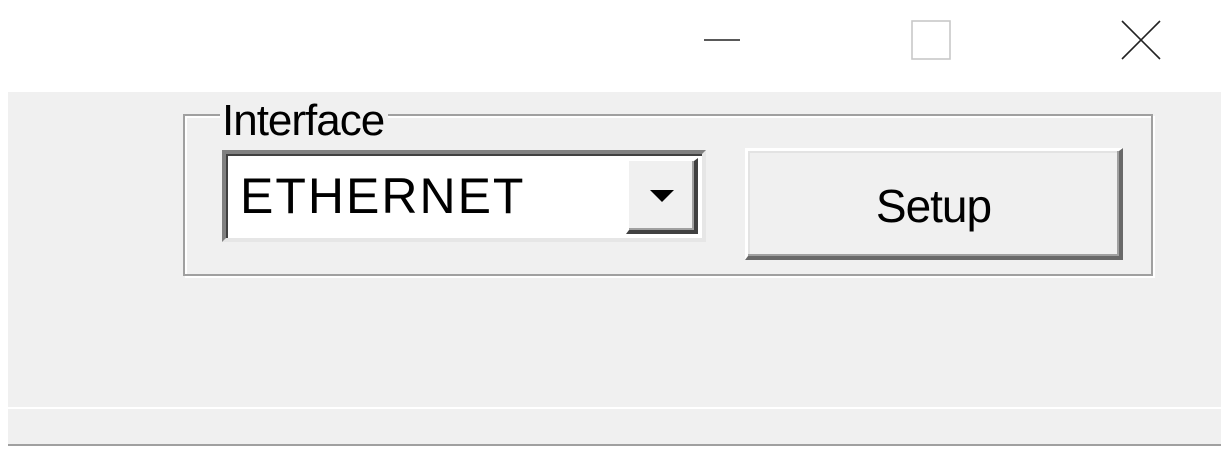 The image size is (1221, 449). What do you see at coordinates (614, 445) in the screenshot?
I see `bottom-divider` at bounding box center [614, 445].